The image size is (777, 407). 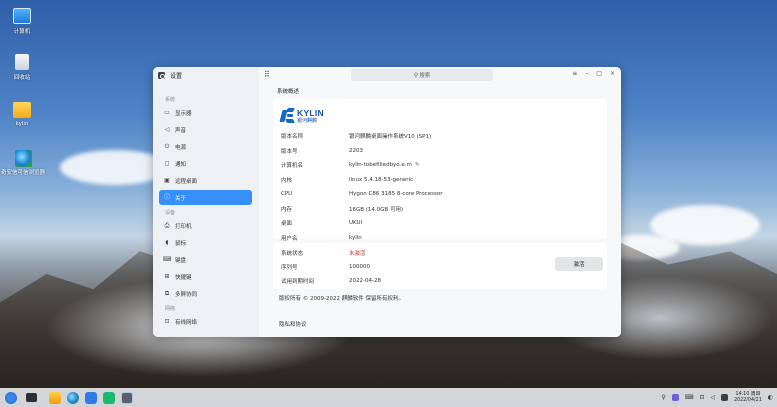 I want to click on logo-brand: KYLIN, so click(x=310, y=112).